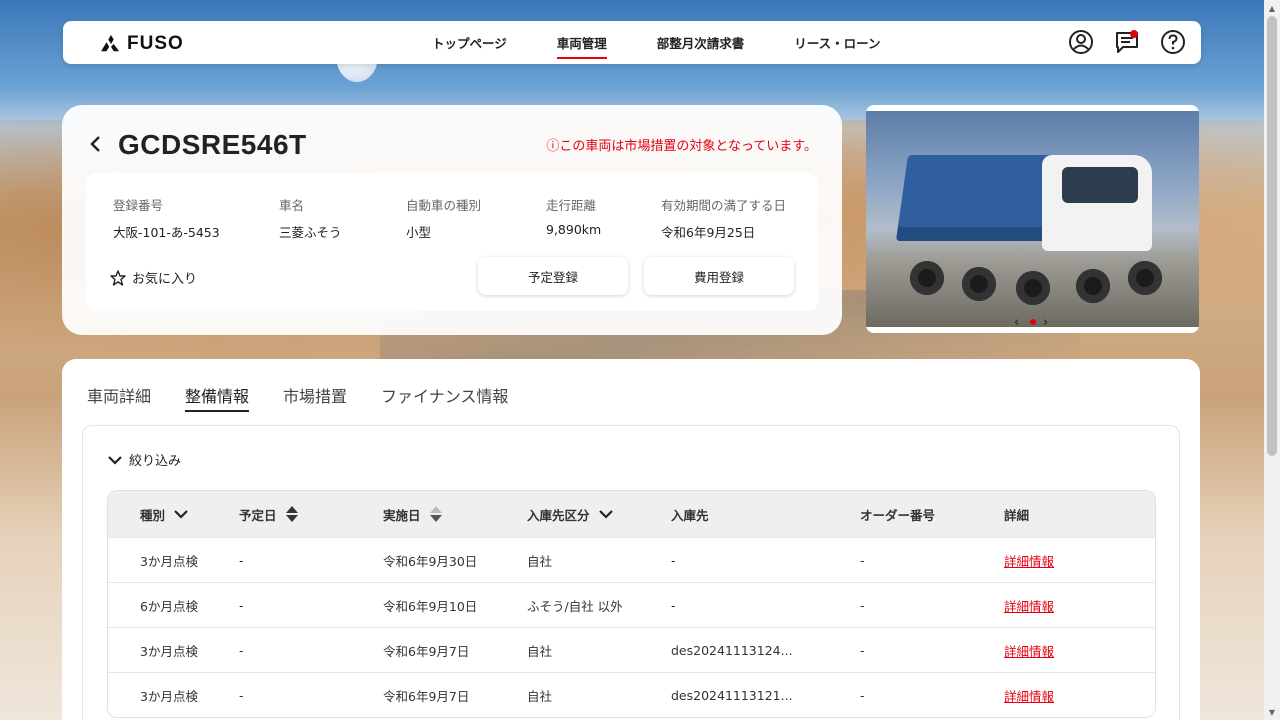 Image resolution: width=1280 pixels, height=720 pixels. Describe the element at coordinates (310, 218) in the screenshot. I see `info-vehicle-name: 車名 三菱ふそう` at that location.